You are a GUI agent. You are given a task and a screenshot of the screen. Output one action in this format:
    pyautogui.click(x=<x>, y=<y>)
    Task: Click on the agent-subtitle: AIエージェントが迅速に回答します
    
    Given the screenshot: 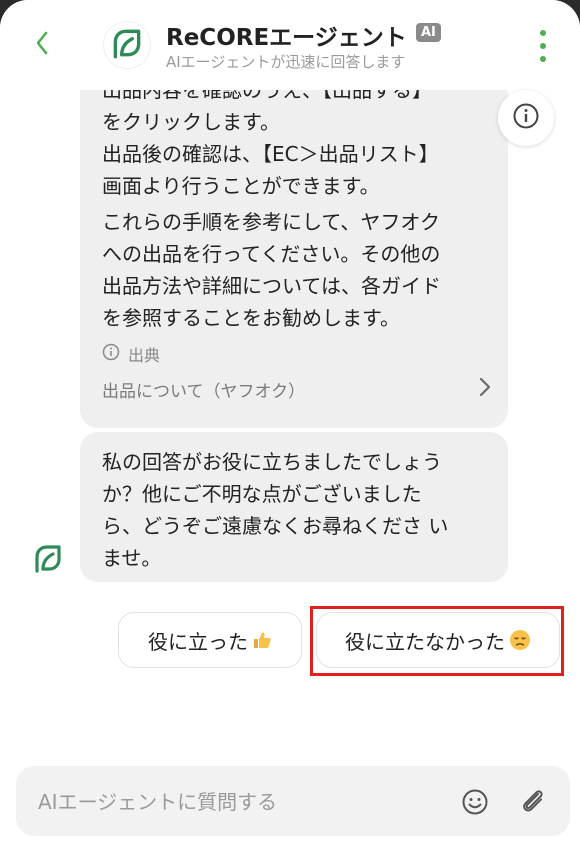 What is the action you would take?
    pyautogui.click(x=286, y=62)
    